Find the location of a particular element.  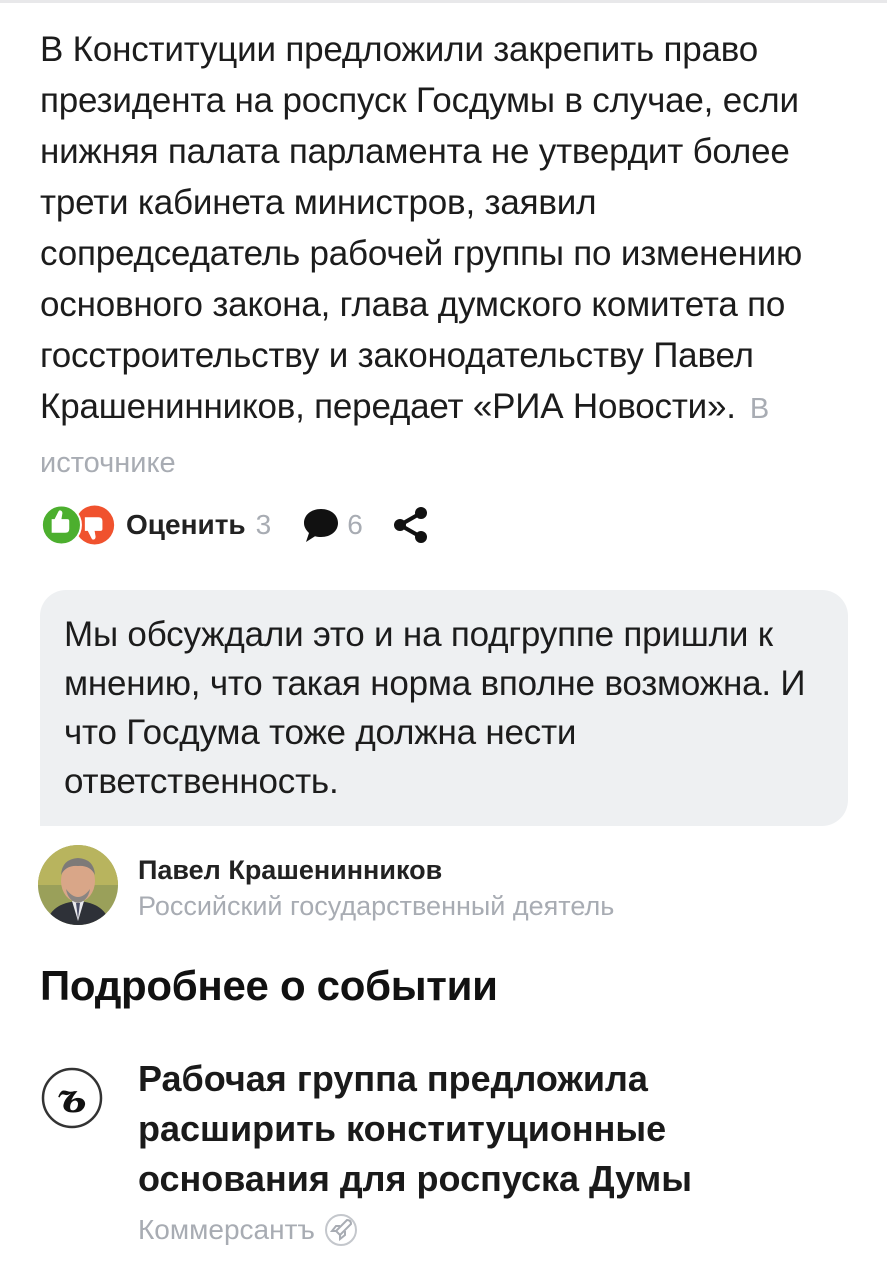

person-photo is located at coordinates (78, 885).